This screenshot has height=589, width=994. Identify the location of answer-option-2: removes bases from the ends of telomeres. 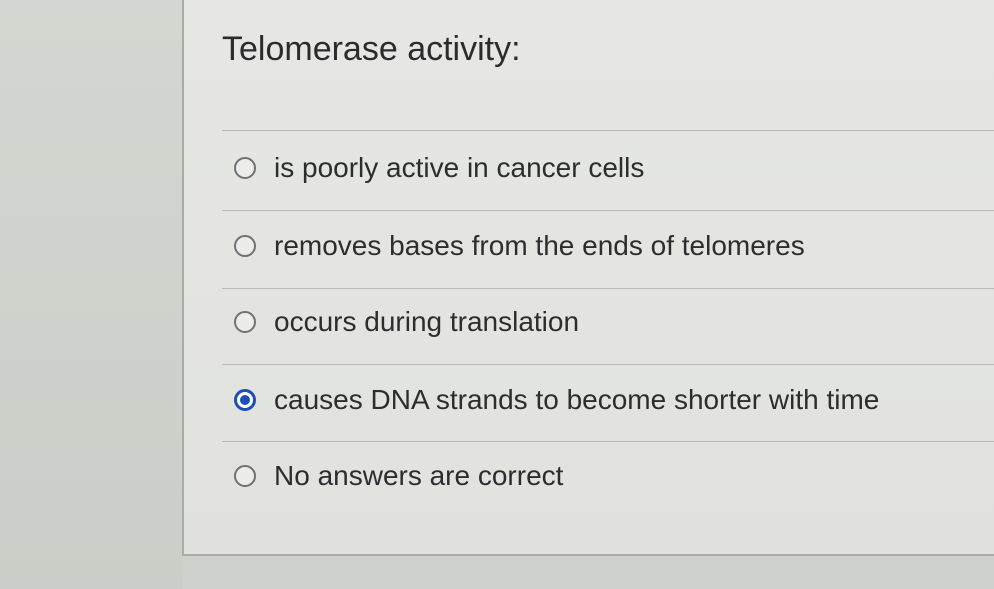
(519, 246).